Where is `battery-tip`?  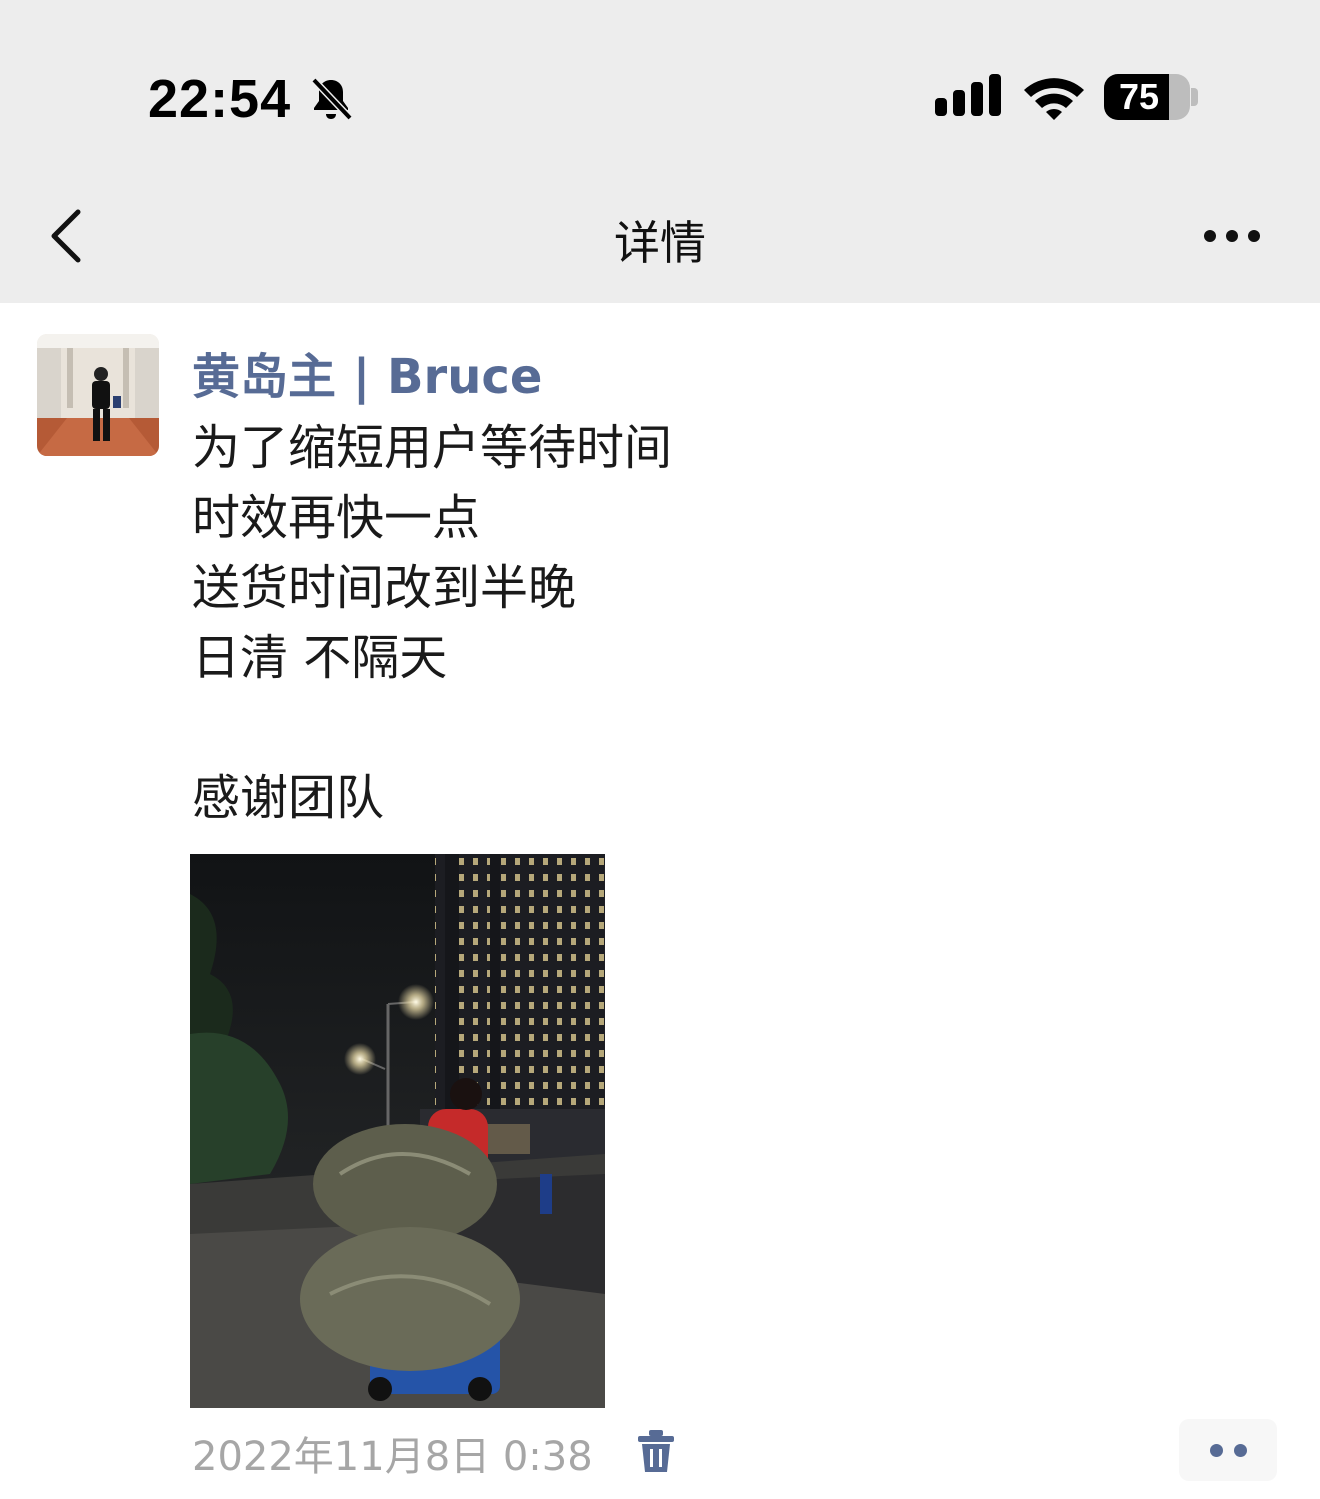
battery-tip is located at coordinates (1194, 97).